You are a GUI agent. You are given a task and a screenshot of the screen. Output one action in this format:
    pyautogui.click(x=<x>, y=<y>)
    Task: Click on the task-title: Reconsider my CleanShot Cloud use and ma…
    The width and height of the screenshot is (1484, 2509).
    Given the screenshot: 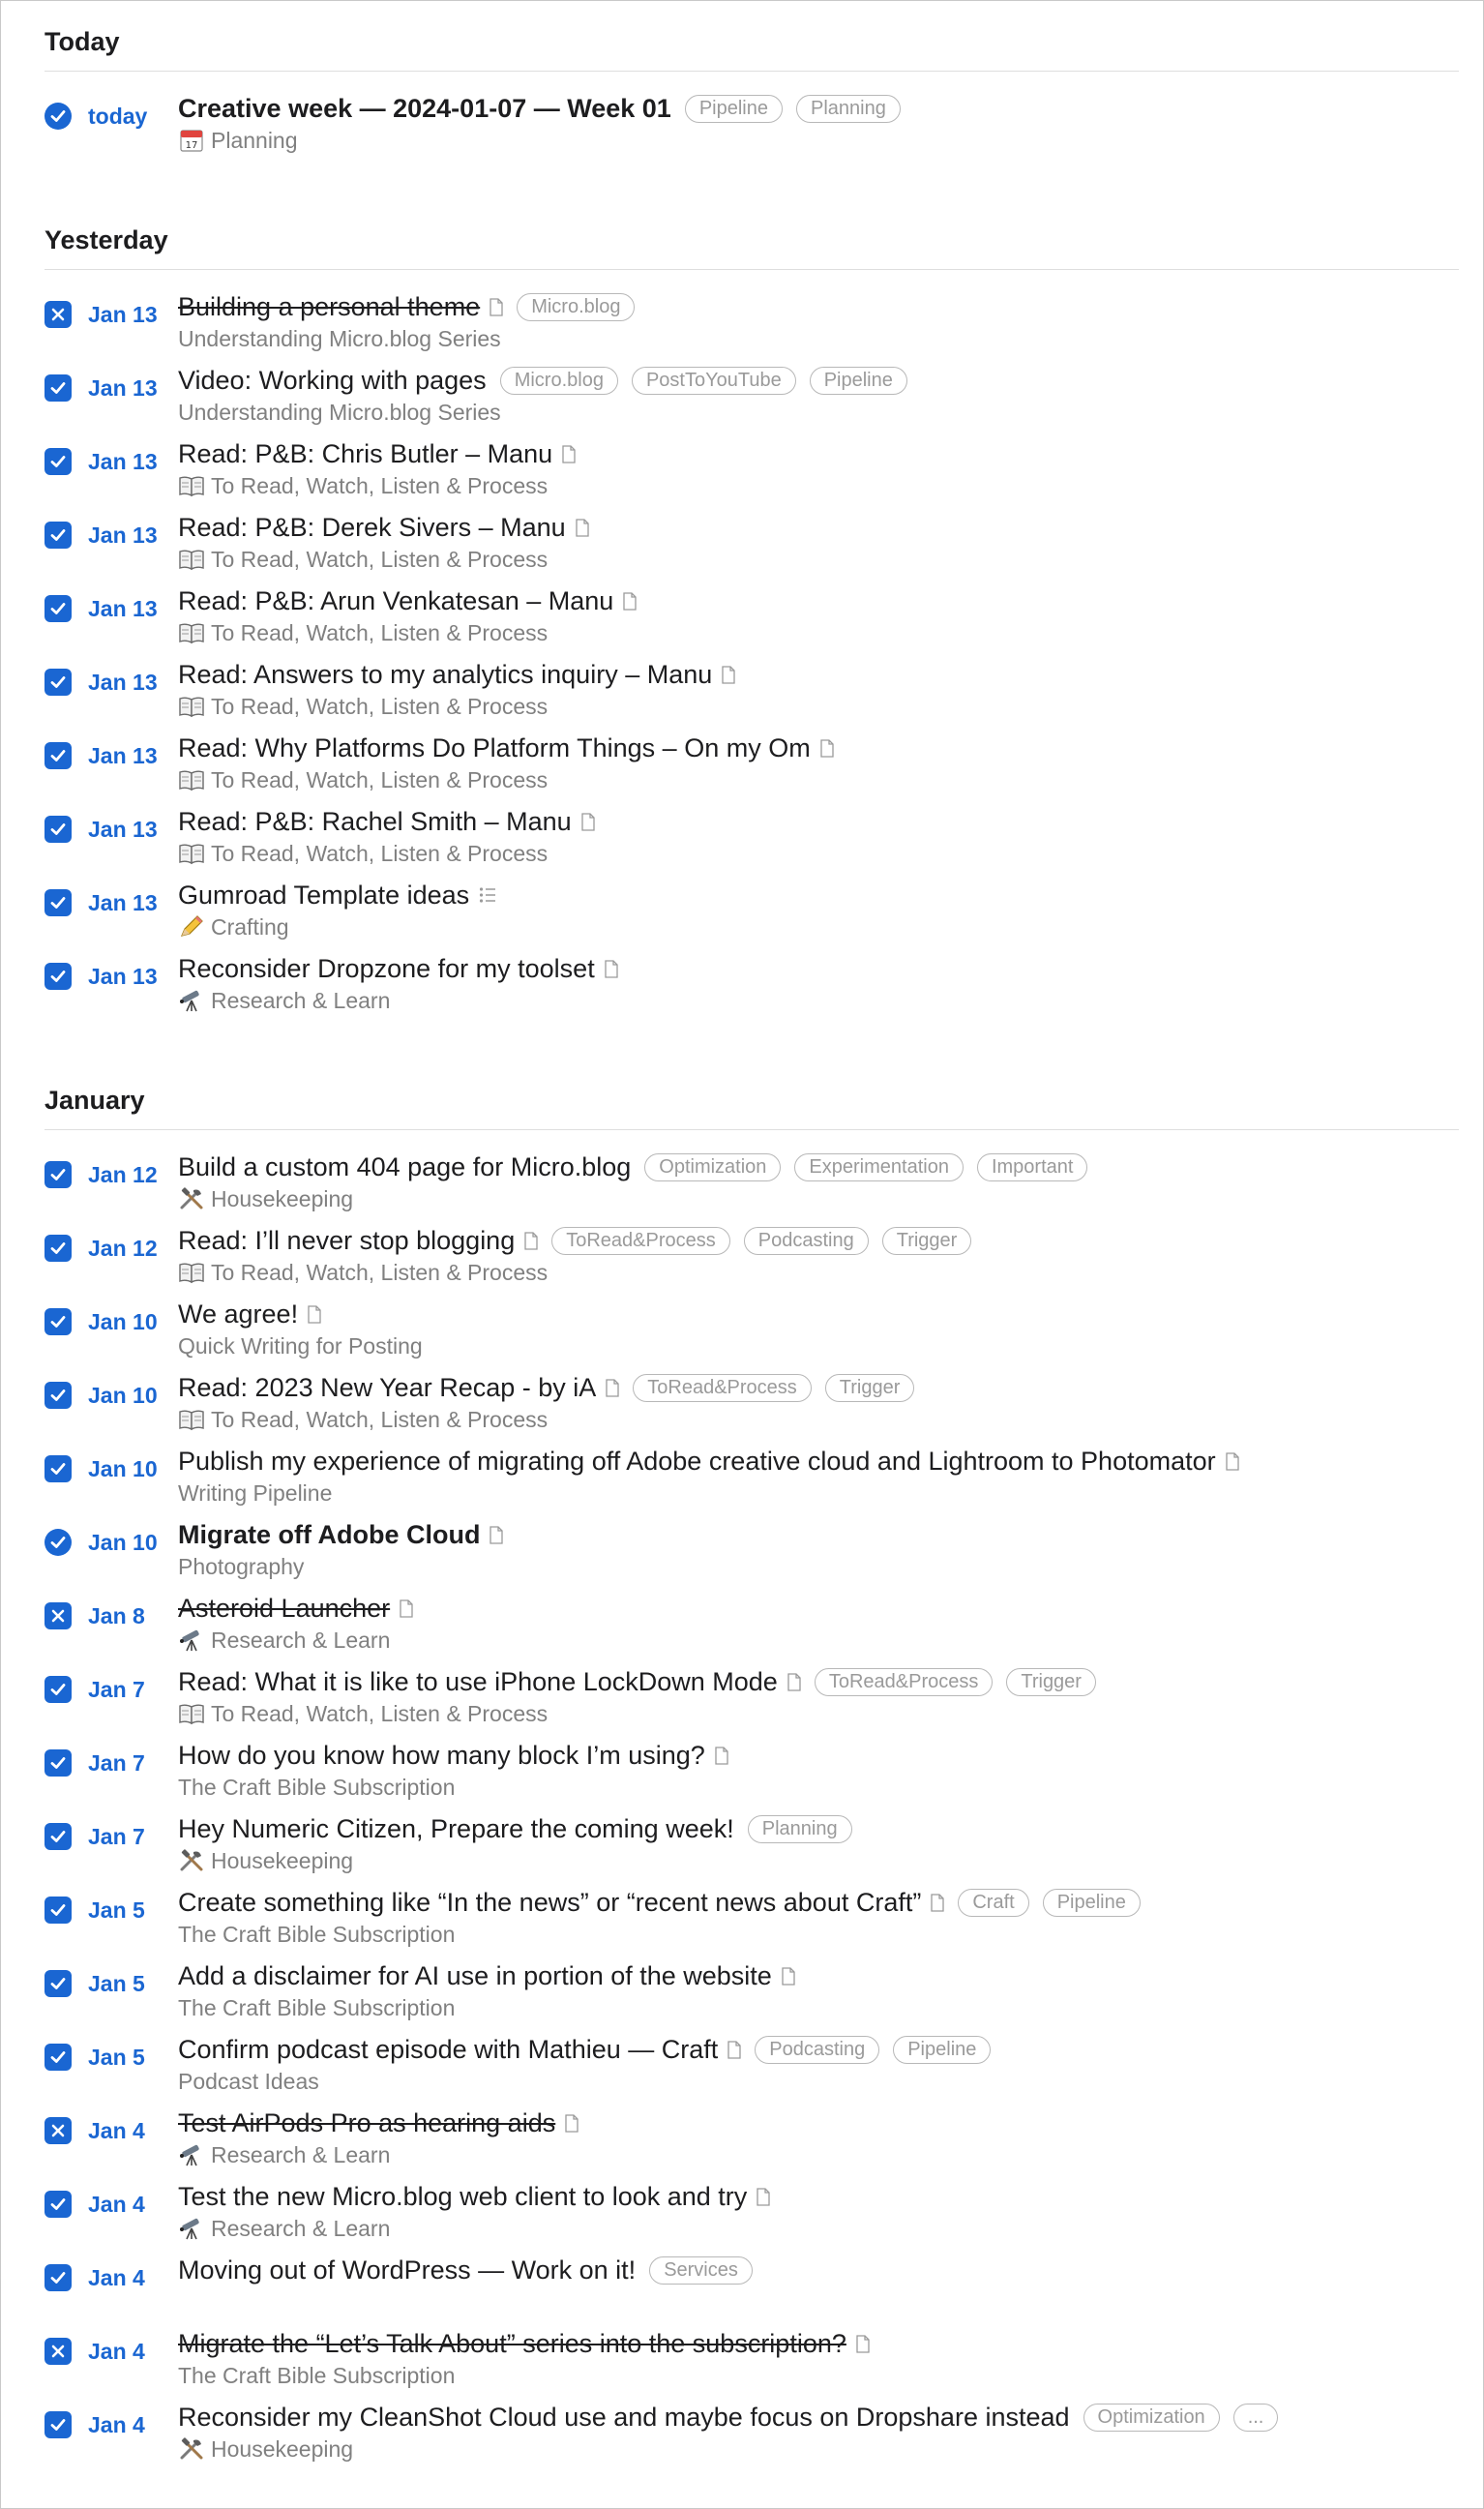 What is the action you would take?
    pyautogui.click(x=624, y=2418)
    